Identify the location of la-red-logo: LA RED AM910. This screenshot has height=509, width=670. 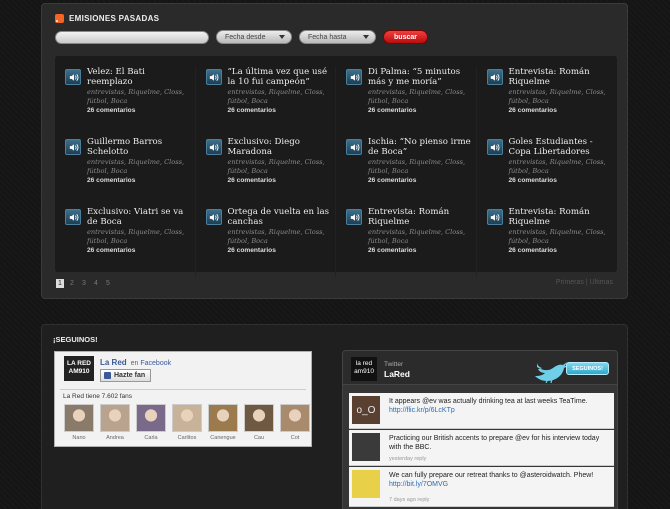
(79, 368).